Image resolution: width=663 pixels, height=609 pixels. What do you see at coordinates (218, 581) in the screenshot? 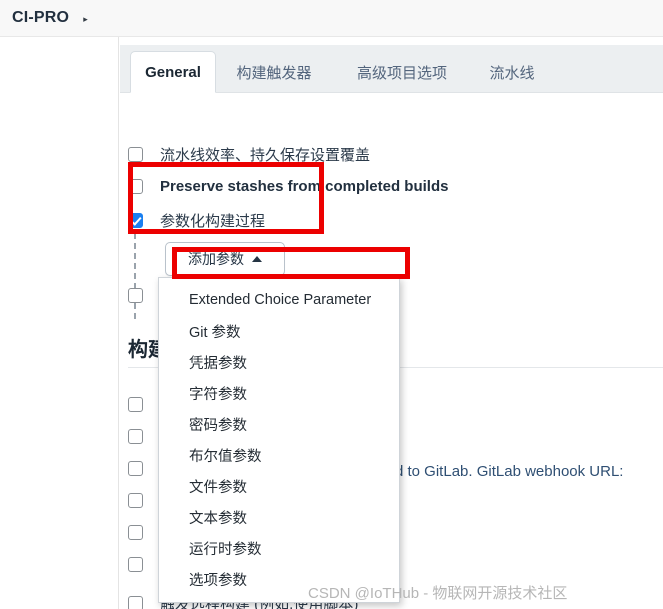
I see `dropdown-item-label: 选项参数` at bounding box center [218, 581].